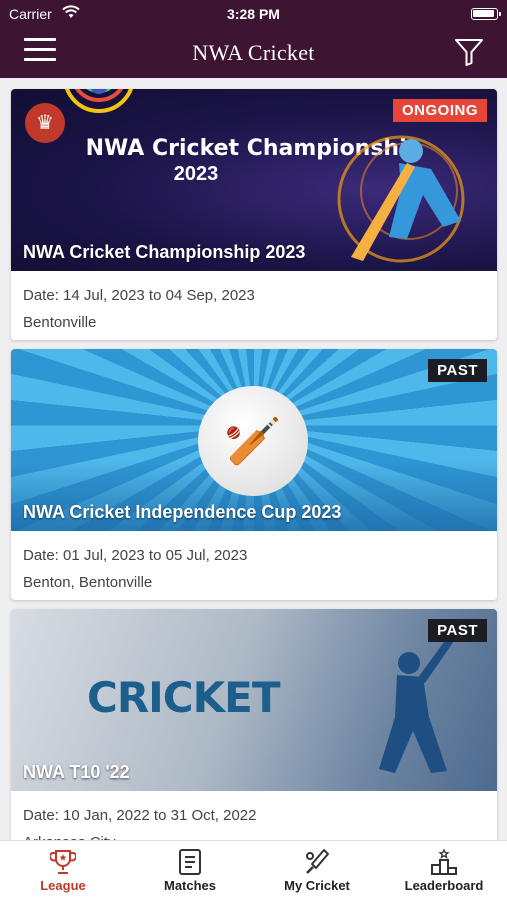  I want to click on batsman-silhouette, so click(420, 700).